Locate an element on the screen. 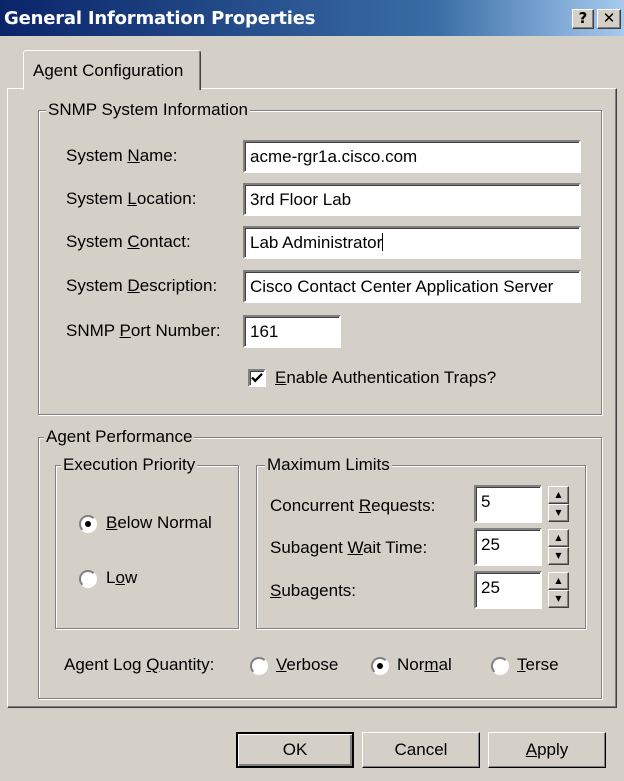 The height and width of the screenshot is (781, 624). log-verbose-label: Verbose is located at coordinates (307, 665).